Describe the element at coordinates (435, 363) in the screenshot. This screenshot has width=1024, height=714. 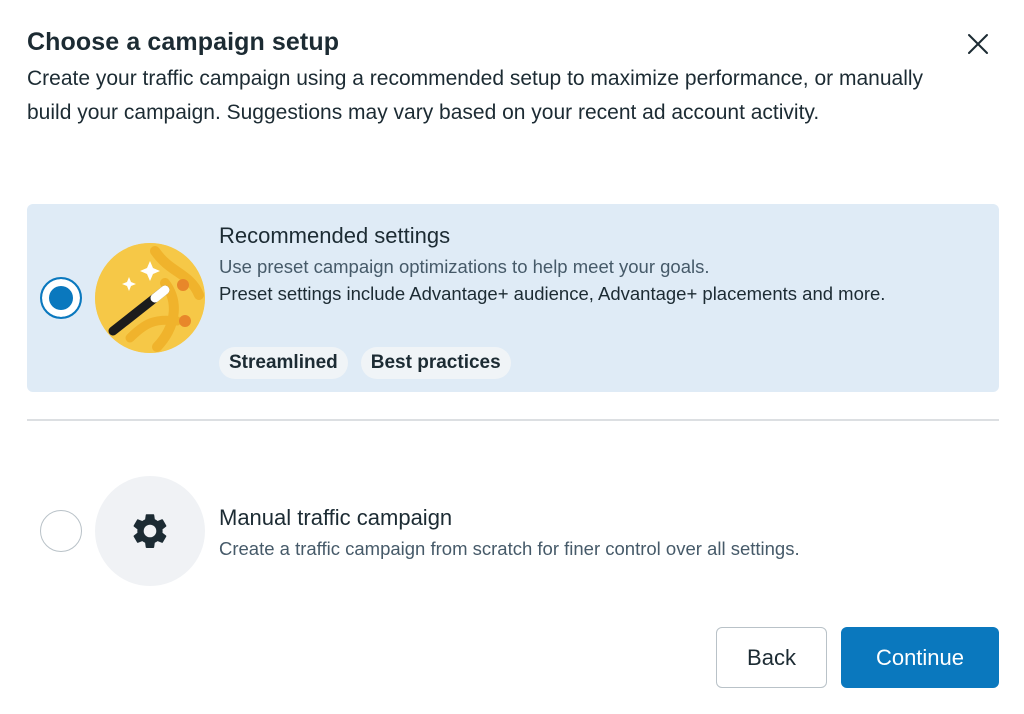
I see `tag-best-practices: Best practices` at that location.